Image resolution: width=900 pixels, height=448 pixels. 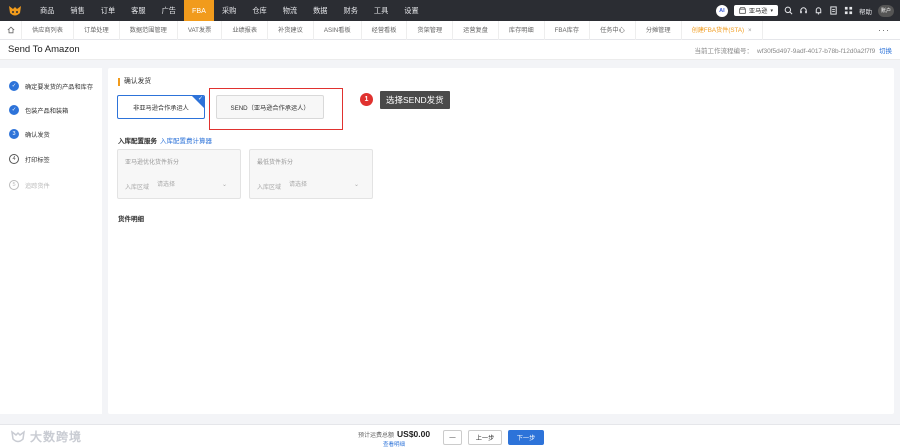 I want to click on steps-sidebar: ✓ 确定要发货的产品和库存 ✓ 包装产品和装箱 3 确认发货 4 打印标签 5 追踪货件, so click(x=51, y=241).